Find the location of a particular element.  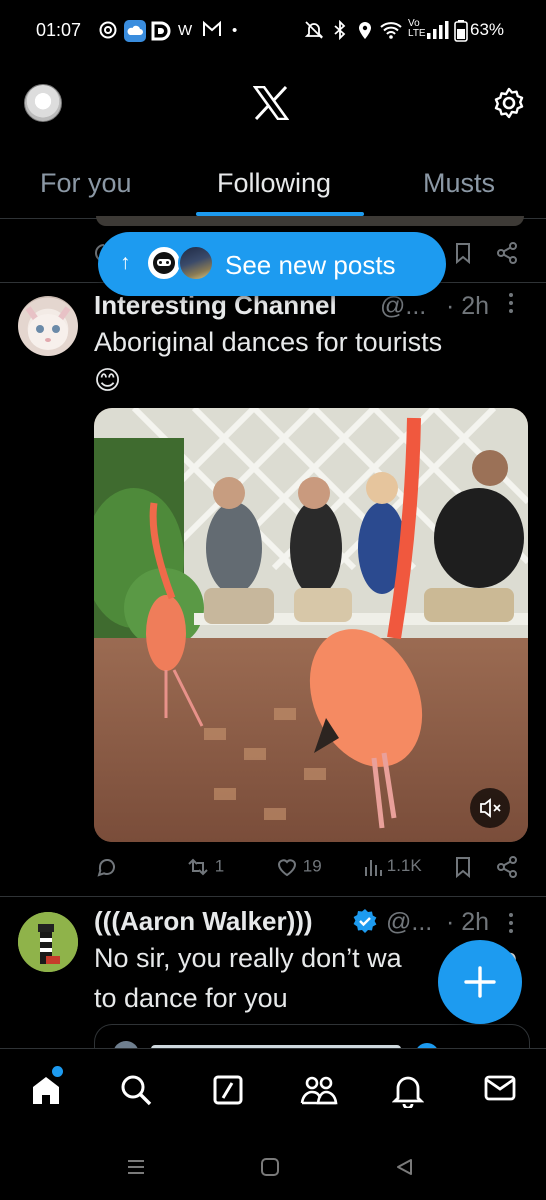

notification-app-icon is located at coordinates (108, 30).